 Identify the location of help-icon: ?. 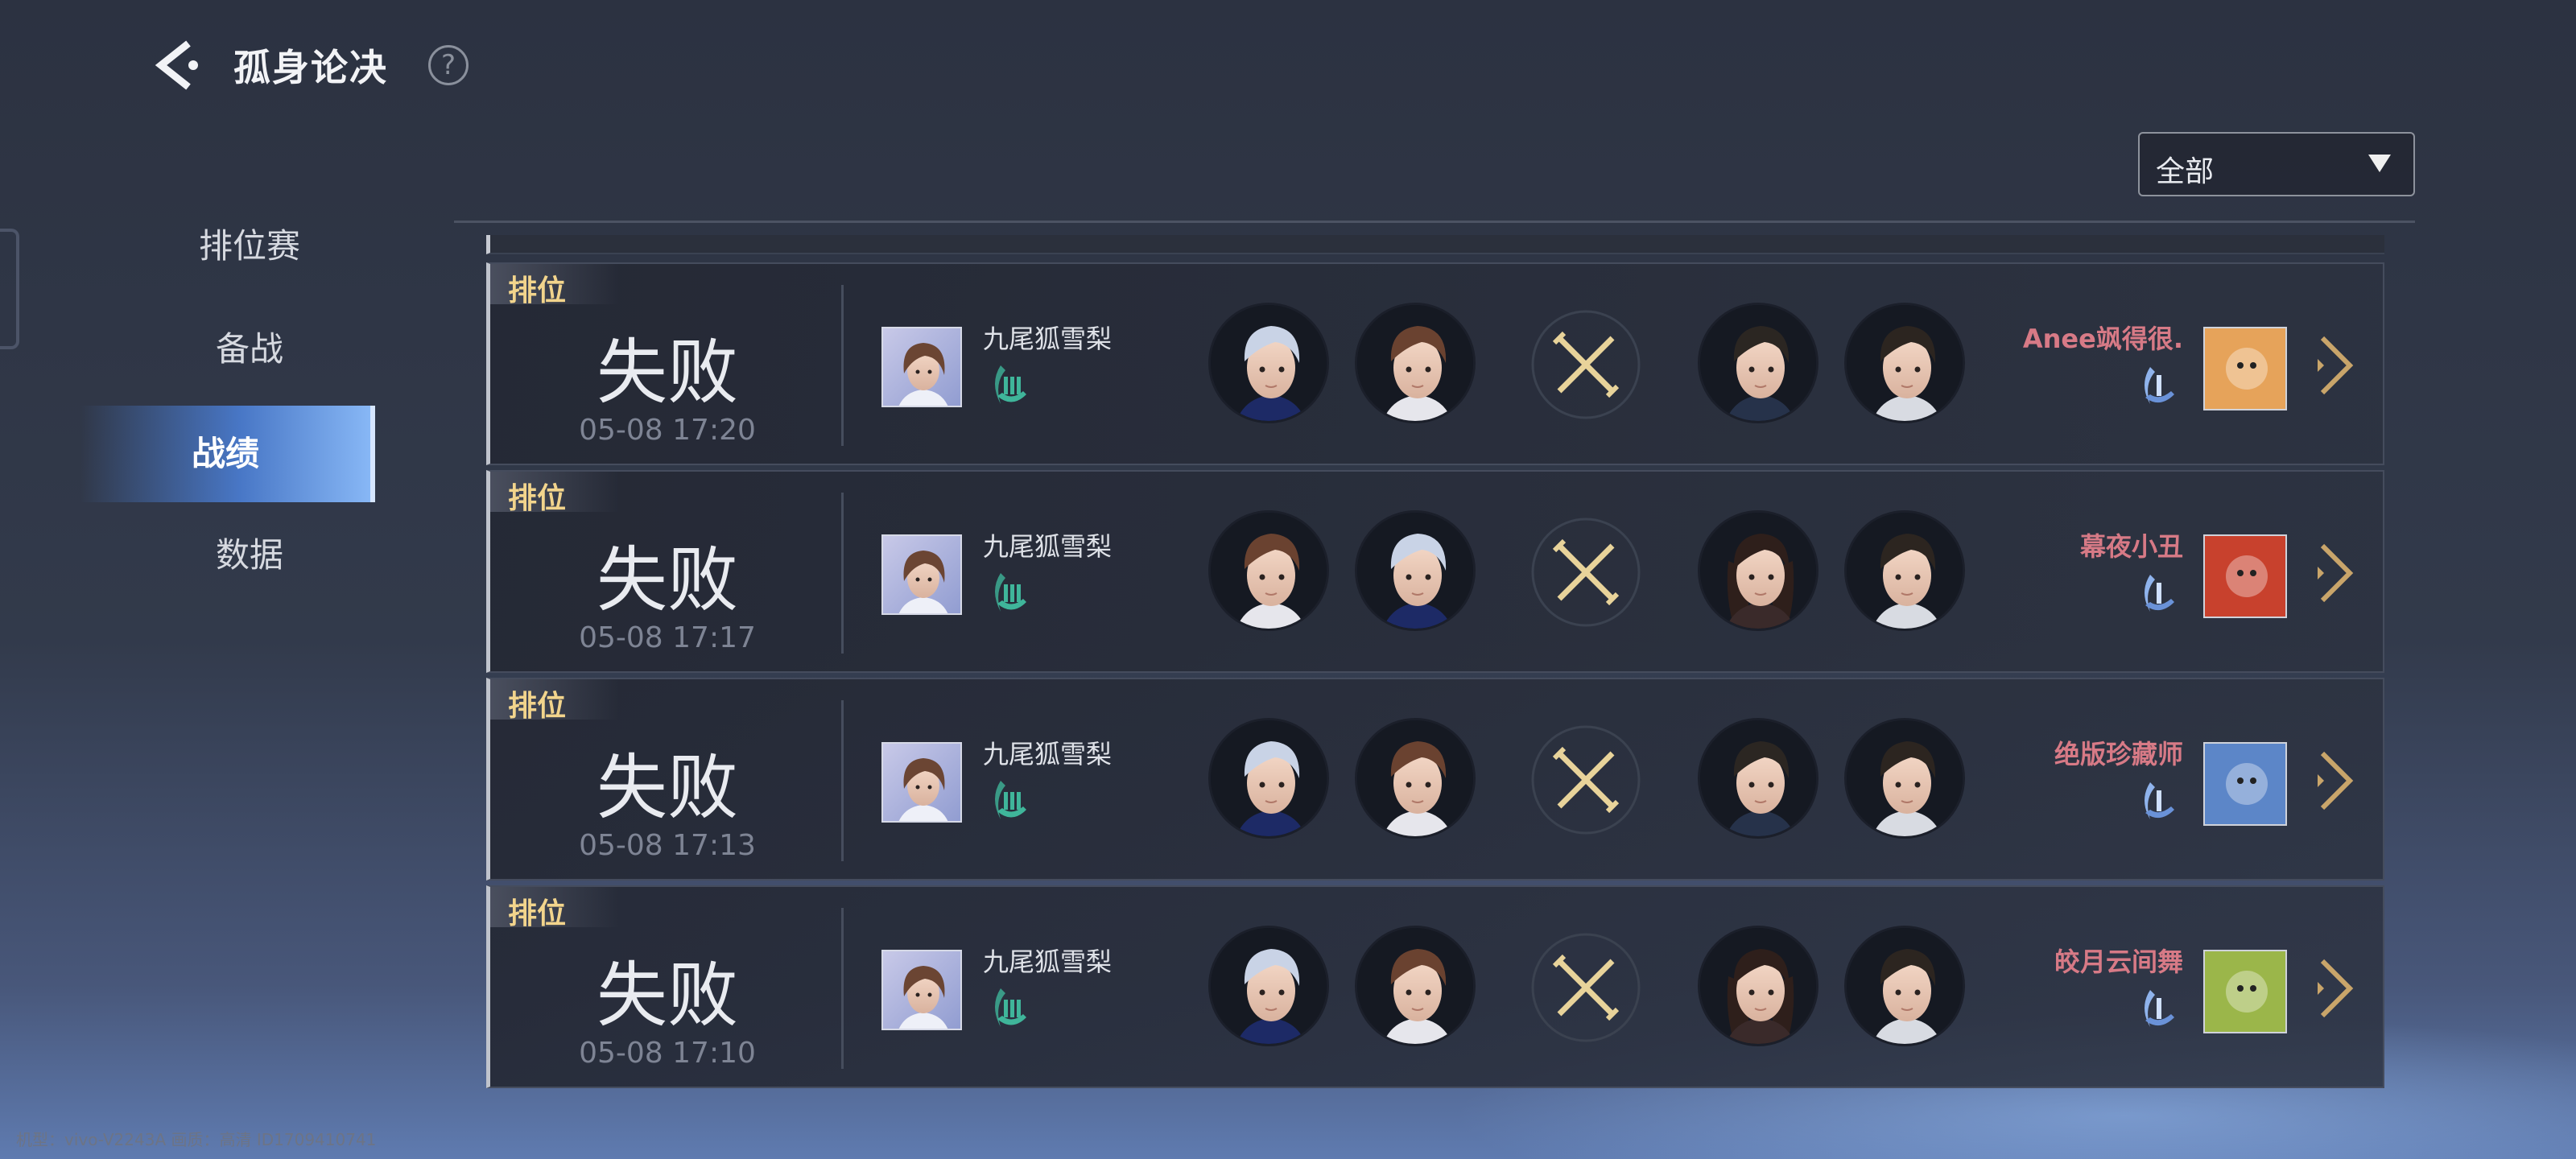
(448, 65).